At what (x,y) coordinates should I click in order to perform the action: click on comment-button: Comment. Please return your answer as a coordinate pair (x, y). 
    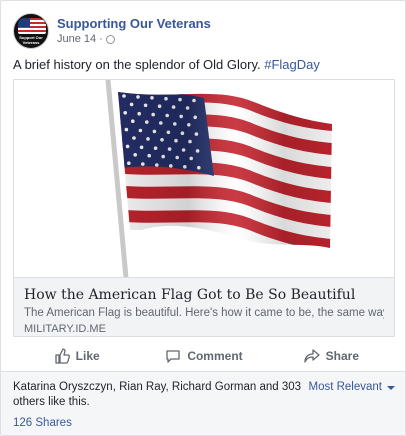
    Looking at the image, I should click on (203, 356).